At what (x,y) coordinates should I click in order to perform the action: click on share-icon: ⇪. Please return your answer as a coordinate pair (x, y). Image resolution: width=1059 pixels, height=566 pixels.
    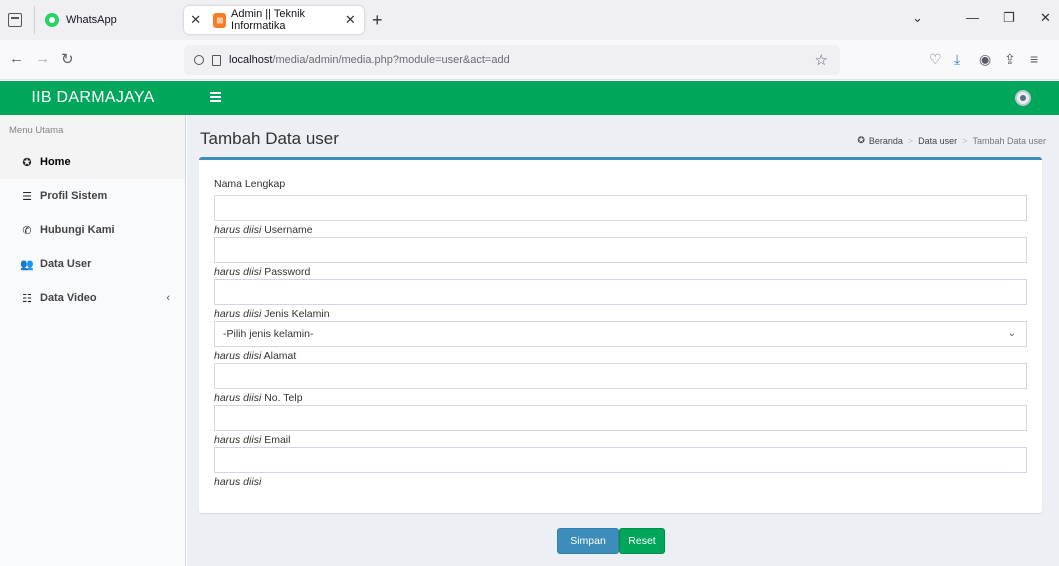
    Looking at the image, I should click on (1010, 59).